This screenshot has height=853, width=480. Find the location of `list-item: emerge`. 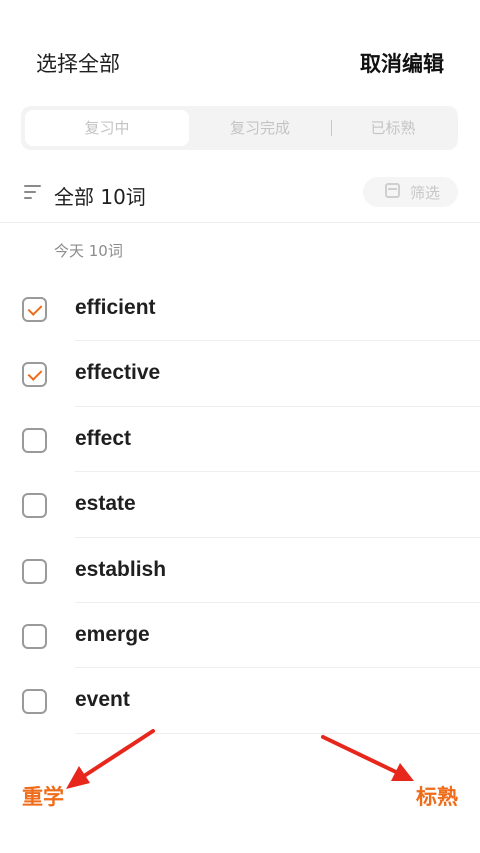

list-item: emerge is located at coordinates (240, 636).